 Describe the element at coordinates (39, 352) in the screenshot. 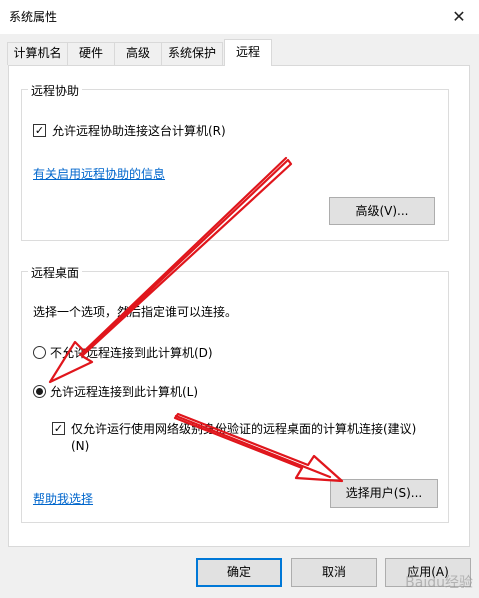

I see `deny-remote-radio` at that location.